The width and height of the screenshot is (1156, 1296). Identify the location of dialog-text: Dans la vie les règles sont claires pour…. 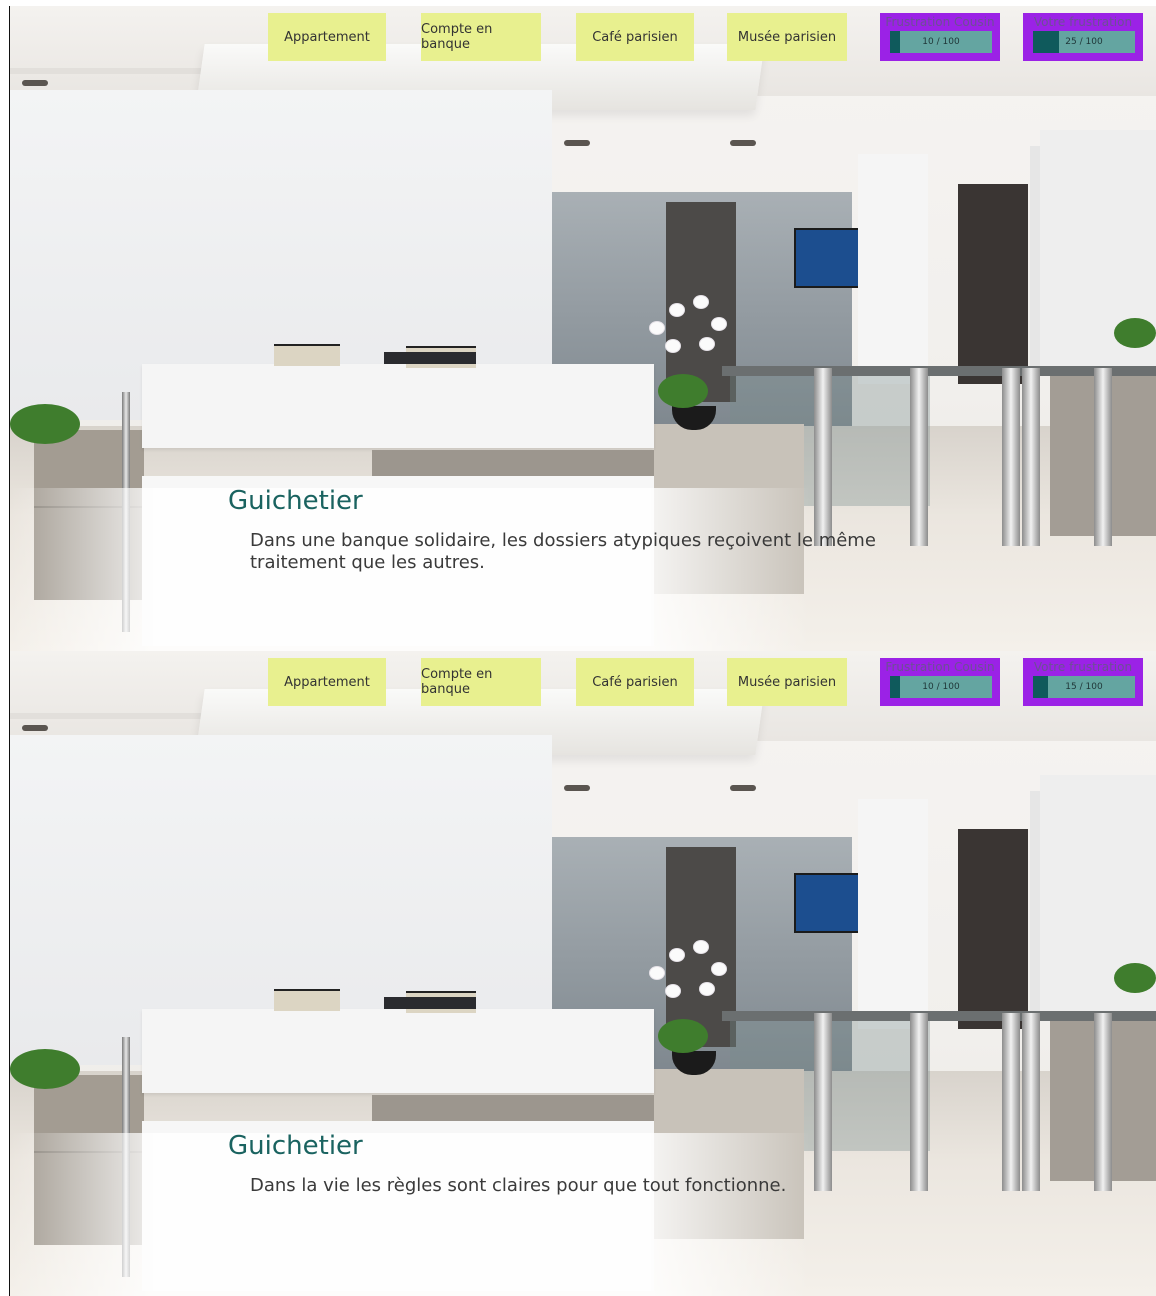
(518, 1185).